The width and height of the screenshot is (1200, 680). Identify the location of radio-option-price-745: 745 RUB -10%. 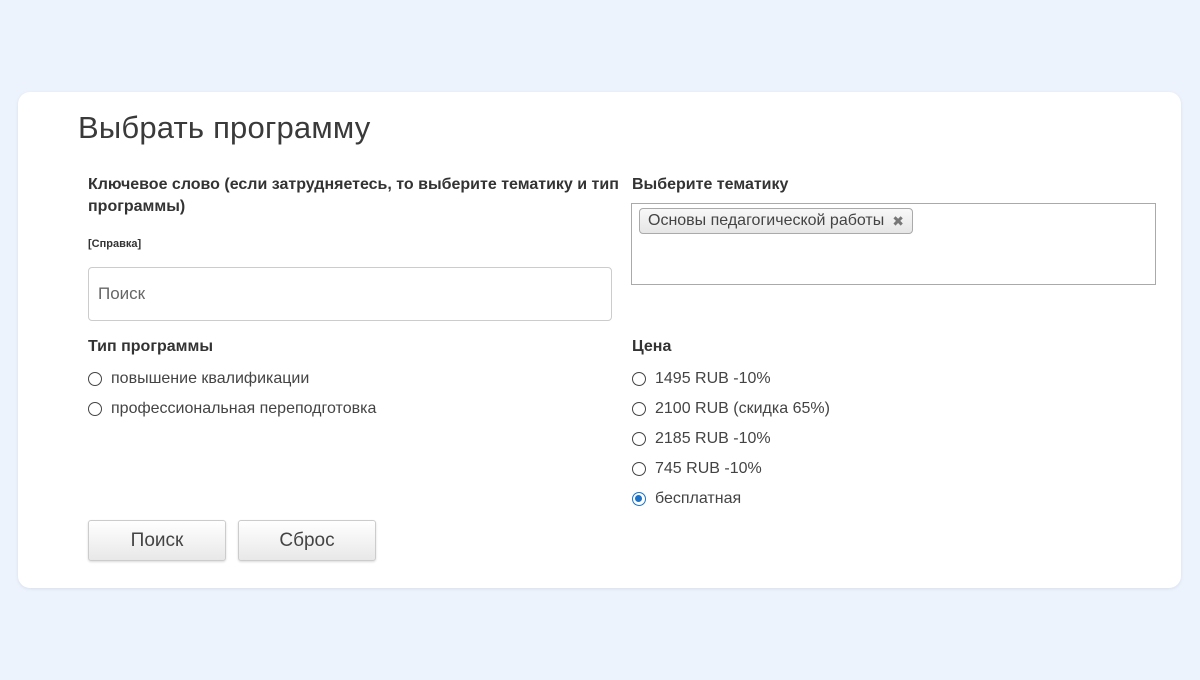
(731, 469).